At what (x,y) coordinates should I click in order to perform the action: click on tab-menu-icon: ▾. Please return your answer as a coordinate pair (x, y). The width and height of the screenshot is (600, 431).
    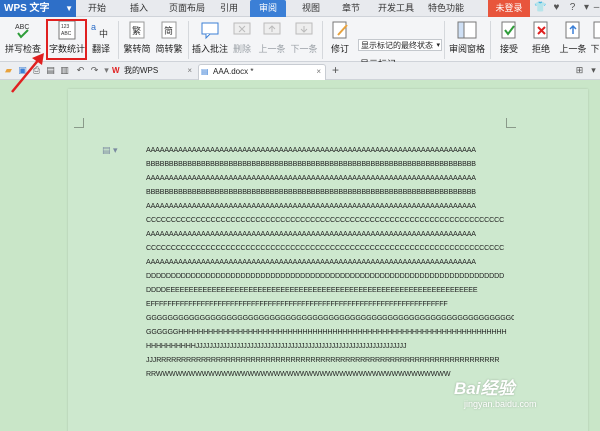
    Looking at the image, I should click on (593, 70).